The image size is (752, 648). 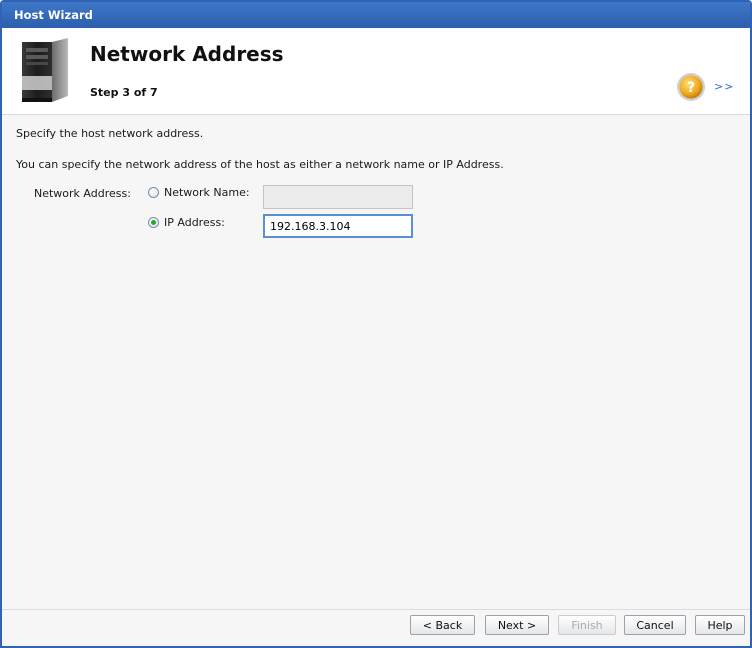 I want to click on wizard-footer: < Back Next > Finish Cancel Help, so click(x=376, y=627).